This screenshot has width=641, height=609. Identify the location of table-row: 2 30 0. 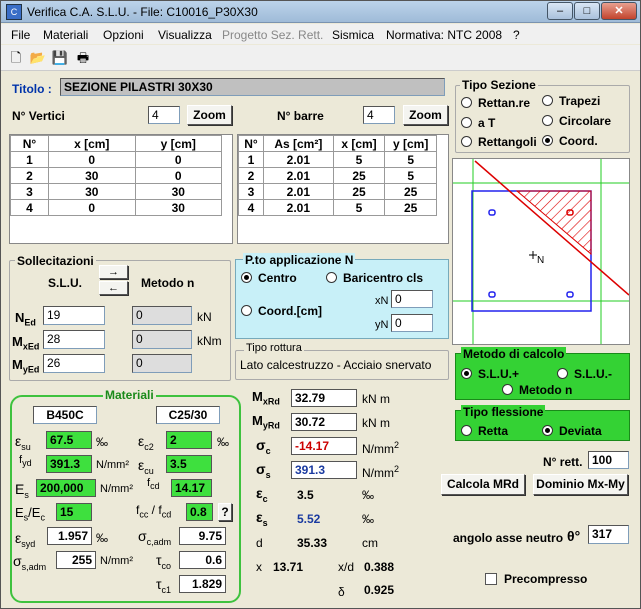
(116, 175).